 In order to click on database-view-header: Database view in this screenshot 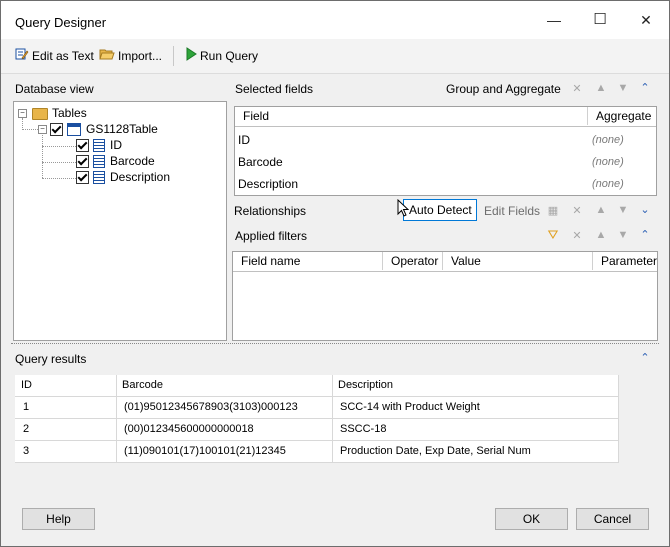, I will do `click(54, 89)`.